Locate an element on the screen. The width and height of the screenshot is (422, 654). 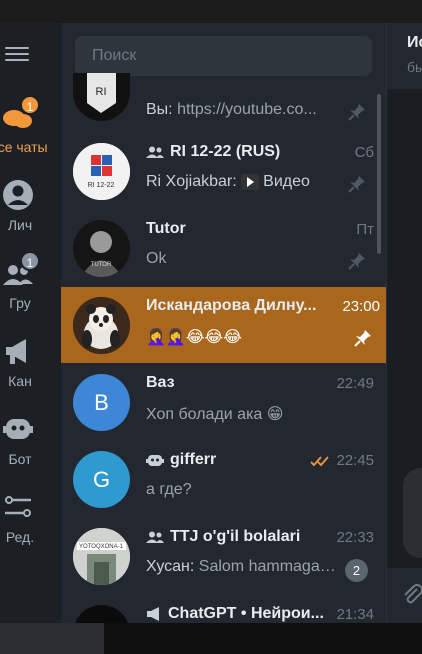
chat-avatar: YOTOQXONA-1 is located at coordinates (101, 556).